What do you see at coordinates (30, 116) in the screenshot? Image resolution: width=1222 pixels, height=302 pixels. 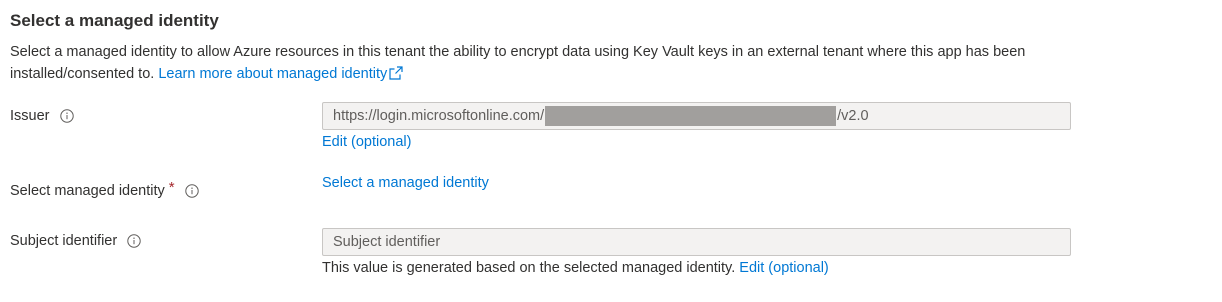 I see `issuer-label: Issuer` at bounding box center [30, 116].